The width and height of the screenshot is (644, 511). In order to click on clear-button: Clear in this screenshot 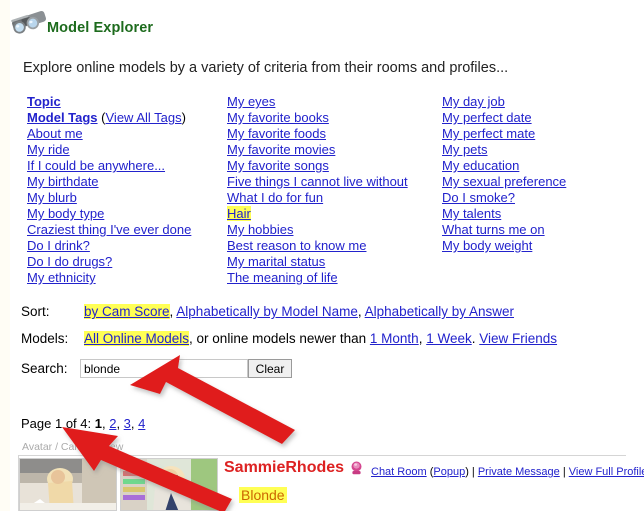, I will do `click(270, 368)`.